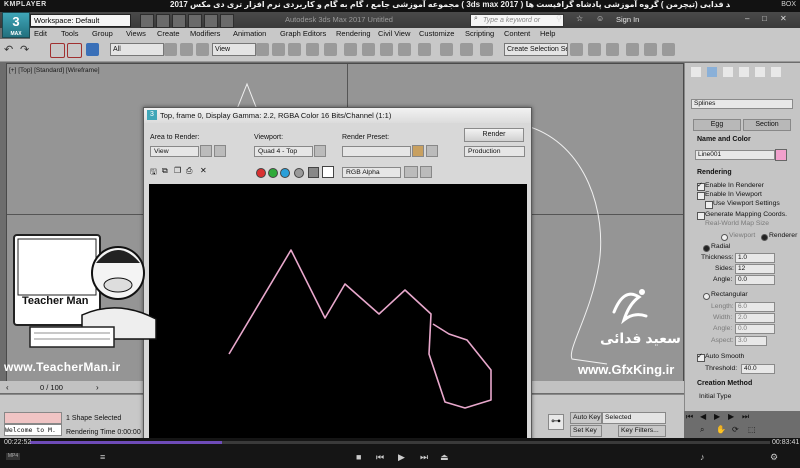 The height and width of the screenshot is (468, 800). What do you see at coordinates (97, 387) in the screenshot?
I see `time-slider-next-icon: ›` at bounding box center [97, 387].